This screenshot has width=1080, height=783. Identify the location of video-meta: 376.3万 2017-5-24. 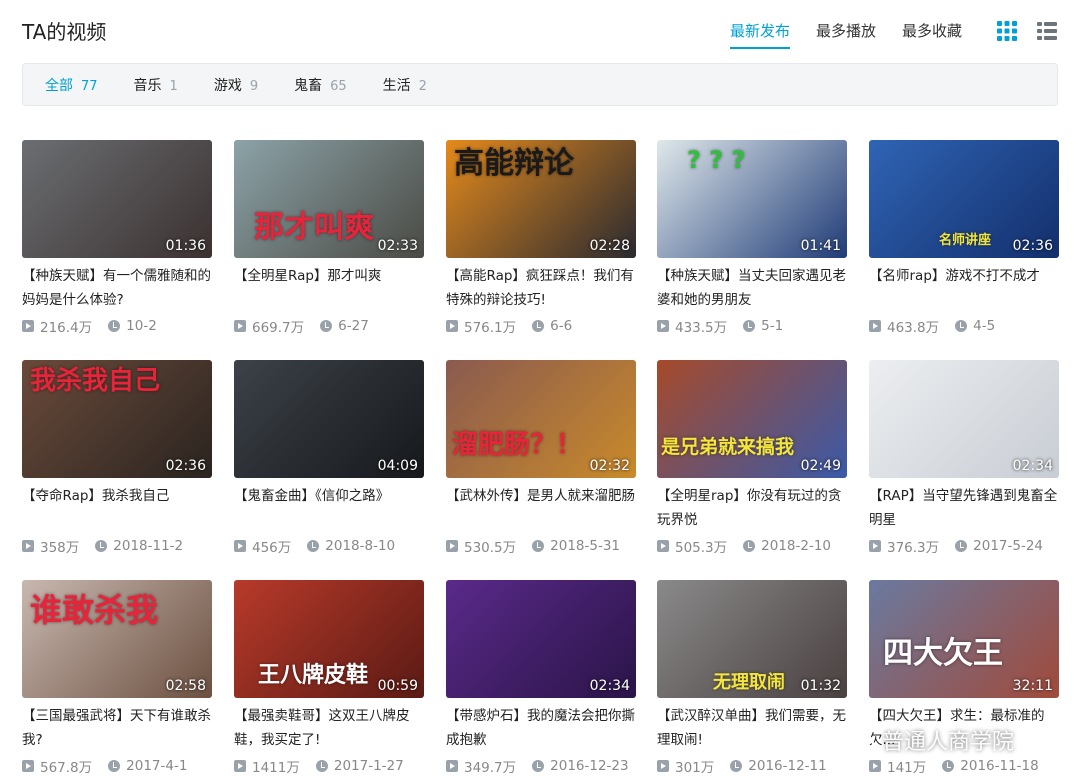
(964, 546).